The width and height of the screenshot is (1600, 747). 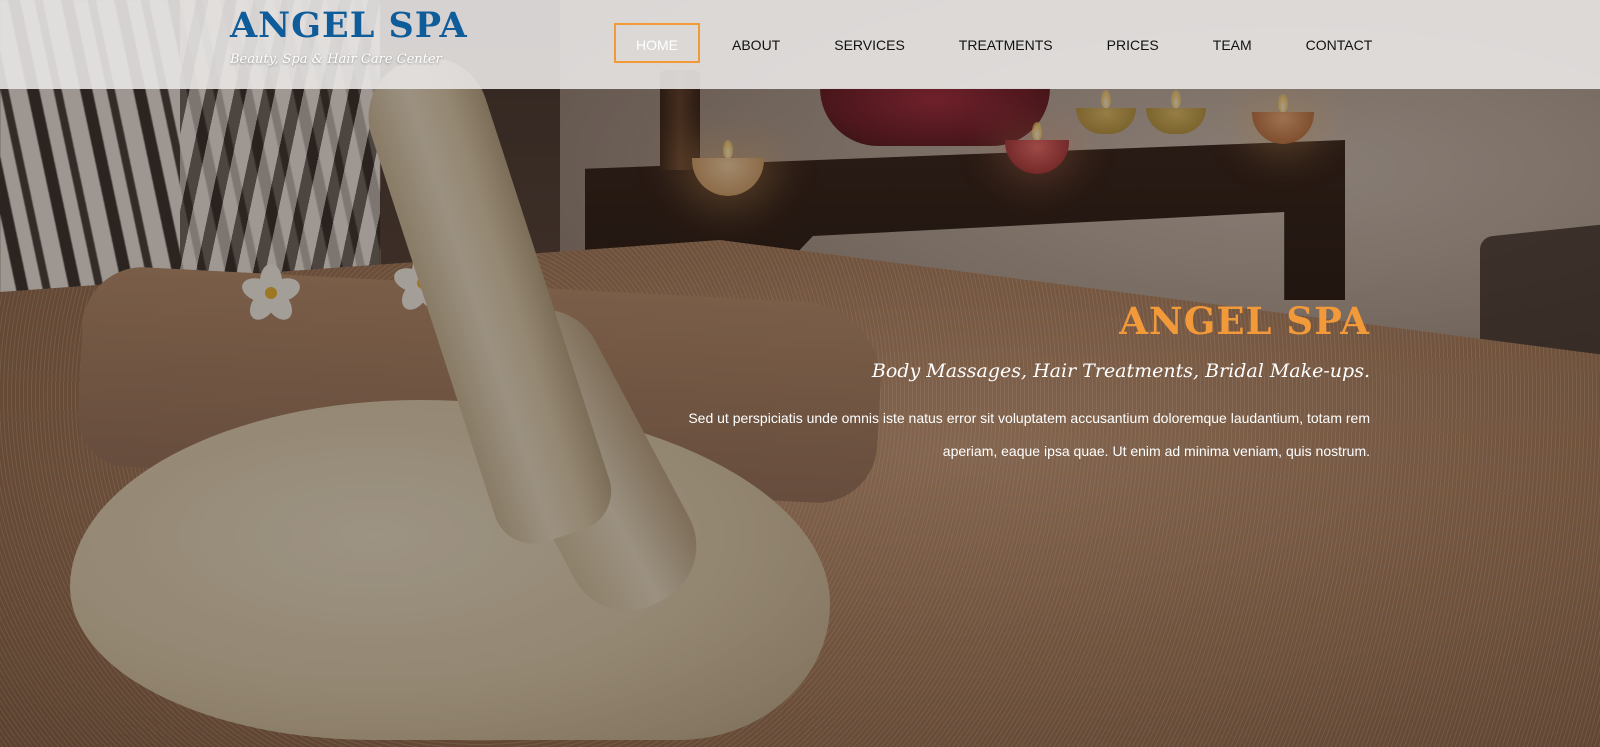 I want to click on brand-logo: ANGEL SPA Beauty, Spa & Hair Care Center, so click(x=349, y=35).